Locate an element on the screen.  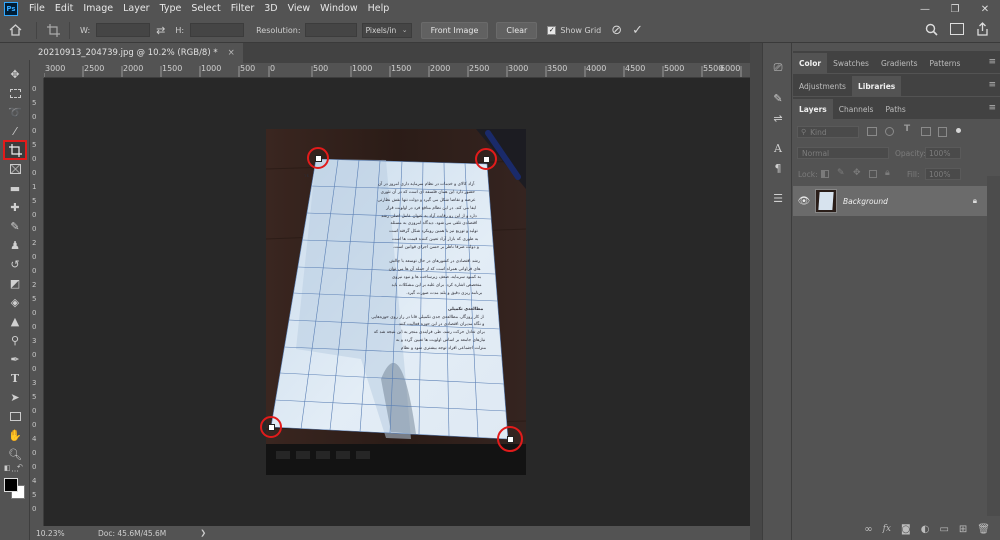
menu-type: Type is located at coordinates (171, 9).